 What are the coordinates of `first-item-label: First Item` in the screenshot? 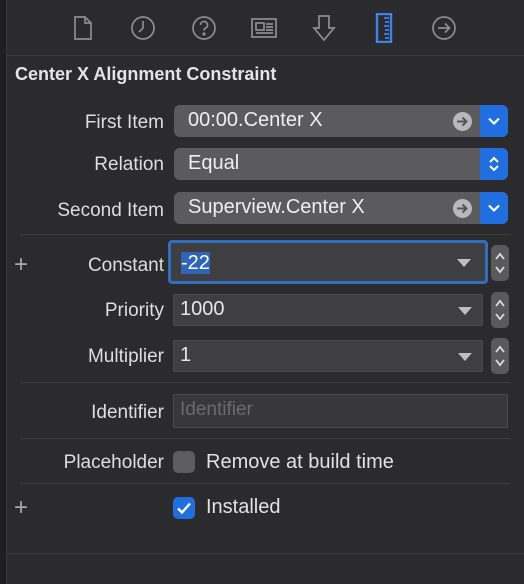 It's located at (124, 122).